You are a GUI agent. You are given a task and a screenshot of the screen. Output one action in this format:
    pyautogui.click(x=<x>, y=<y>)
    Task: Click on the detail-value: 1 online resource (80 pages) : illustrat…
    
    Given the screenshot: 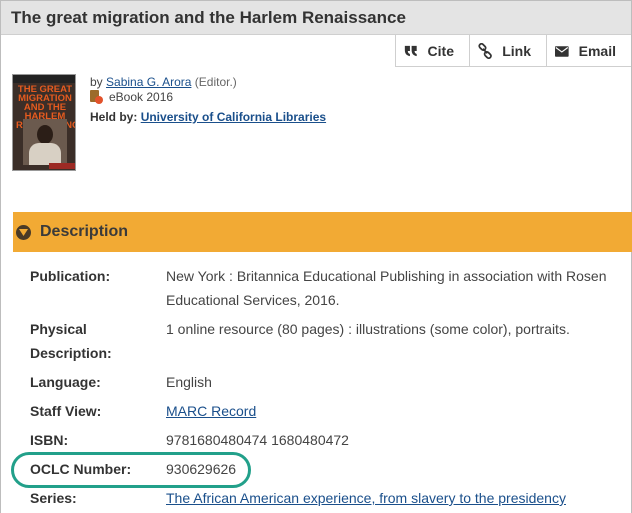 What is the action you would take?
    pyautogui.click(x=368, y=329)
    